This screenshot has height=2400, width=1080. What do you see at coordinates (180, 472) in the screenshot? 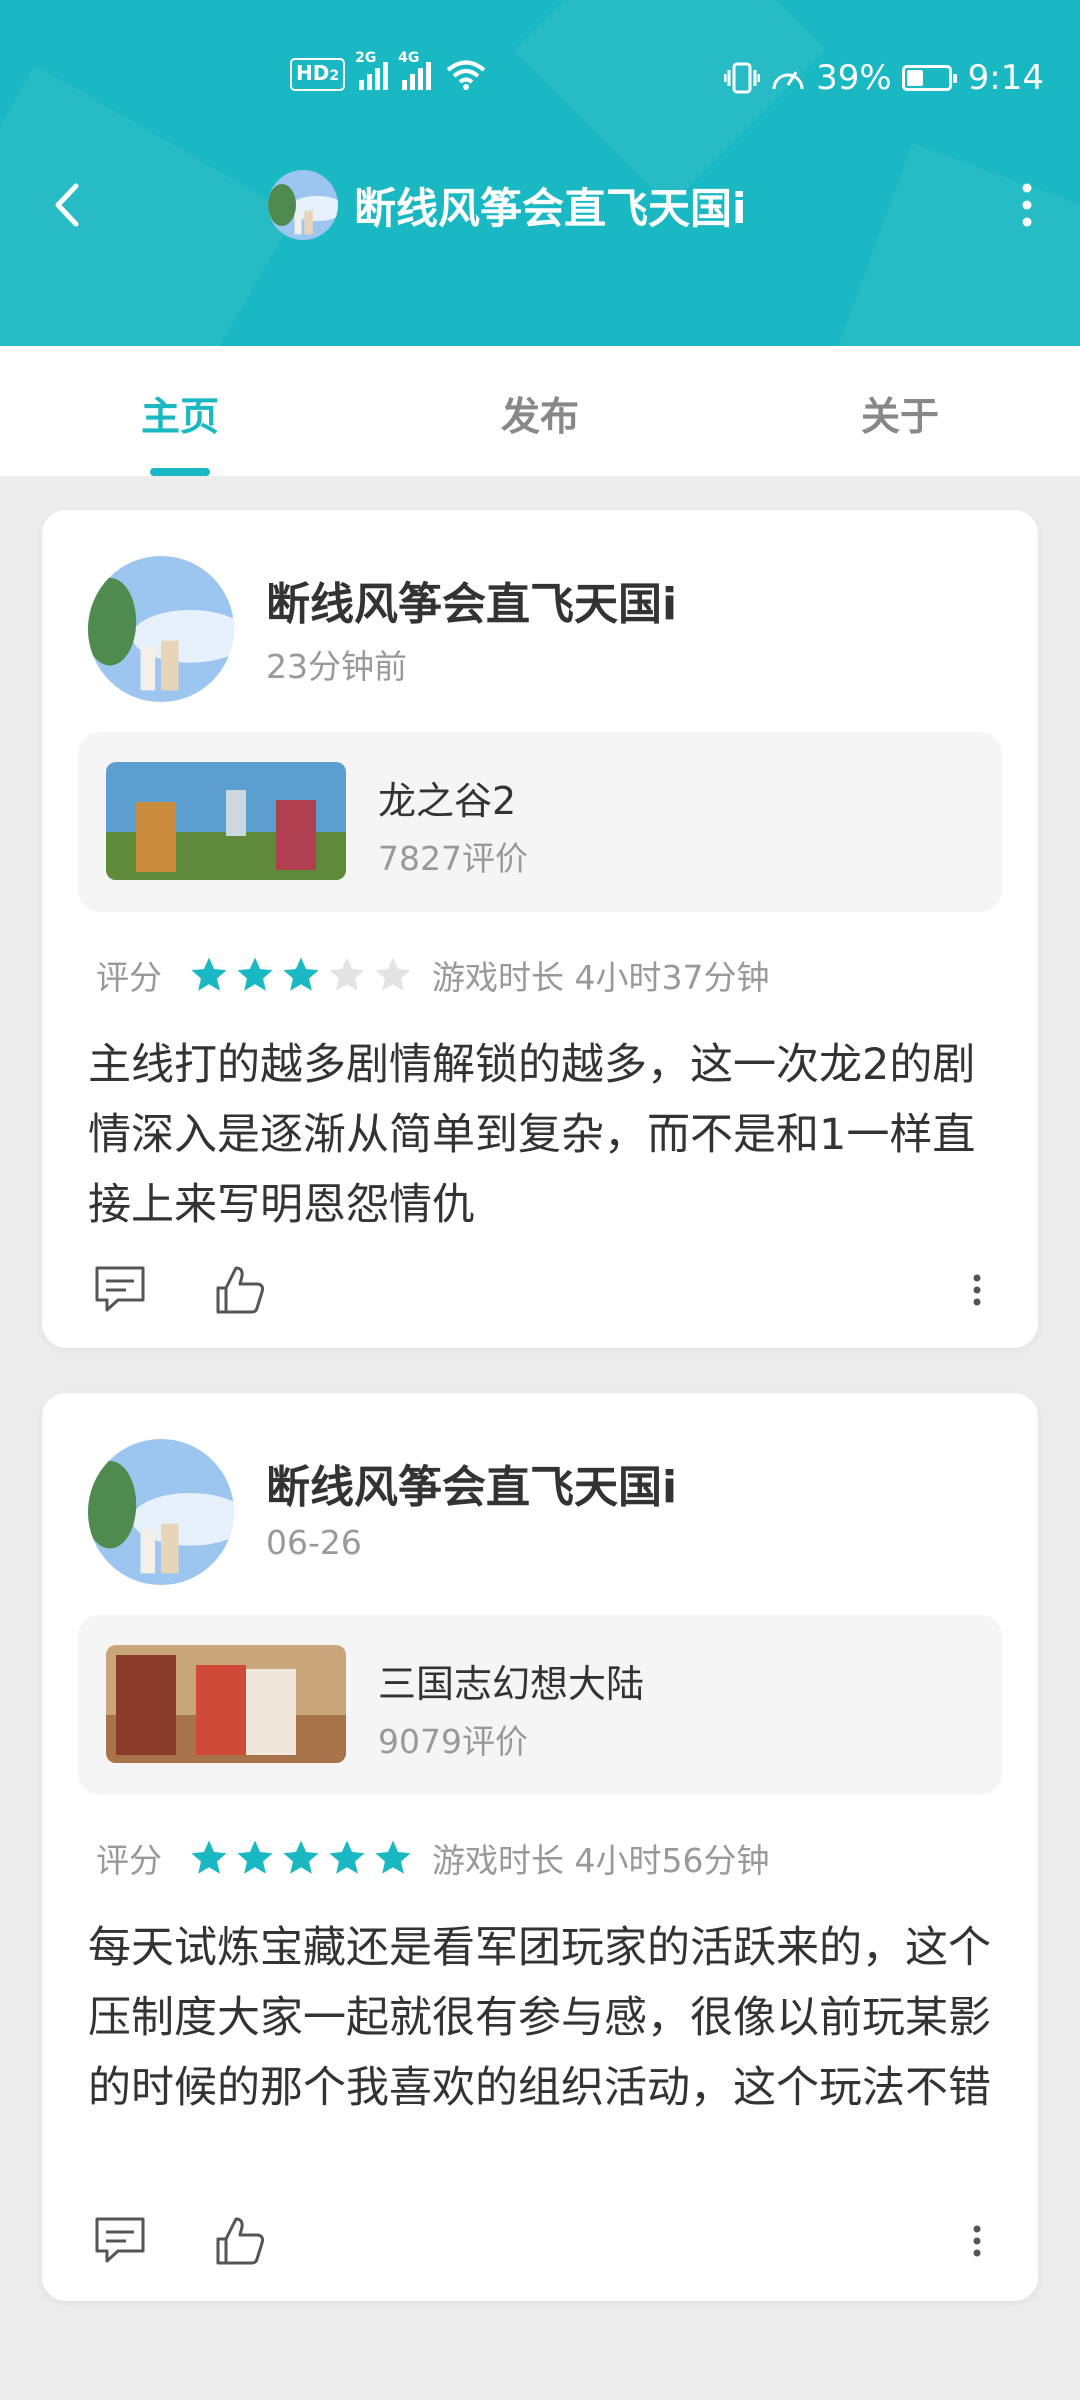
I see `tab-indicator` at bounding box center [180, 472].